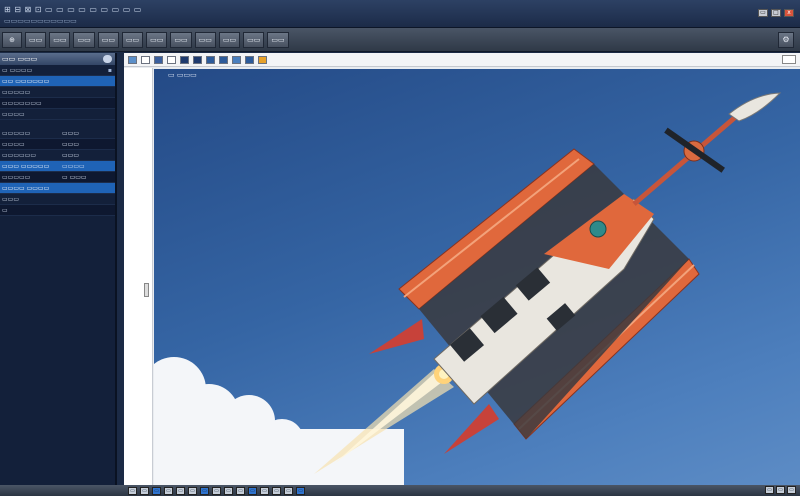  Describe the element at coordinates (57, 199) in the screenshot. I see `sidebar-item: ▭▭▭` at that location.